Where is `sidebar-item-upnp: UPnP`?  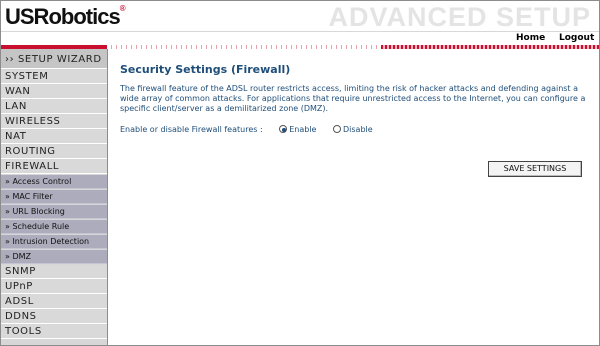
sidebar-item-upnp: UPnP is located at coordinates (54, 287).